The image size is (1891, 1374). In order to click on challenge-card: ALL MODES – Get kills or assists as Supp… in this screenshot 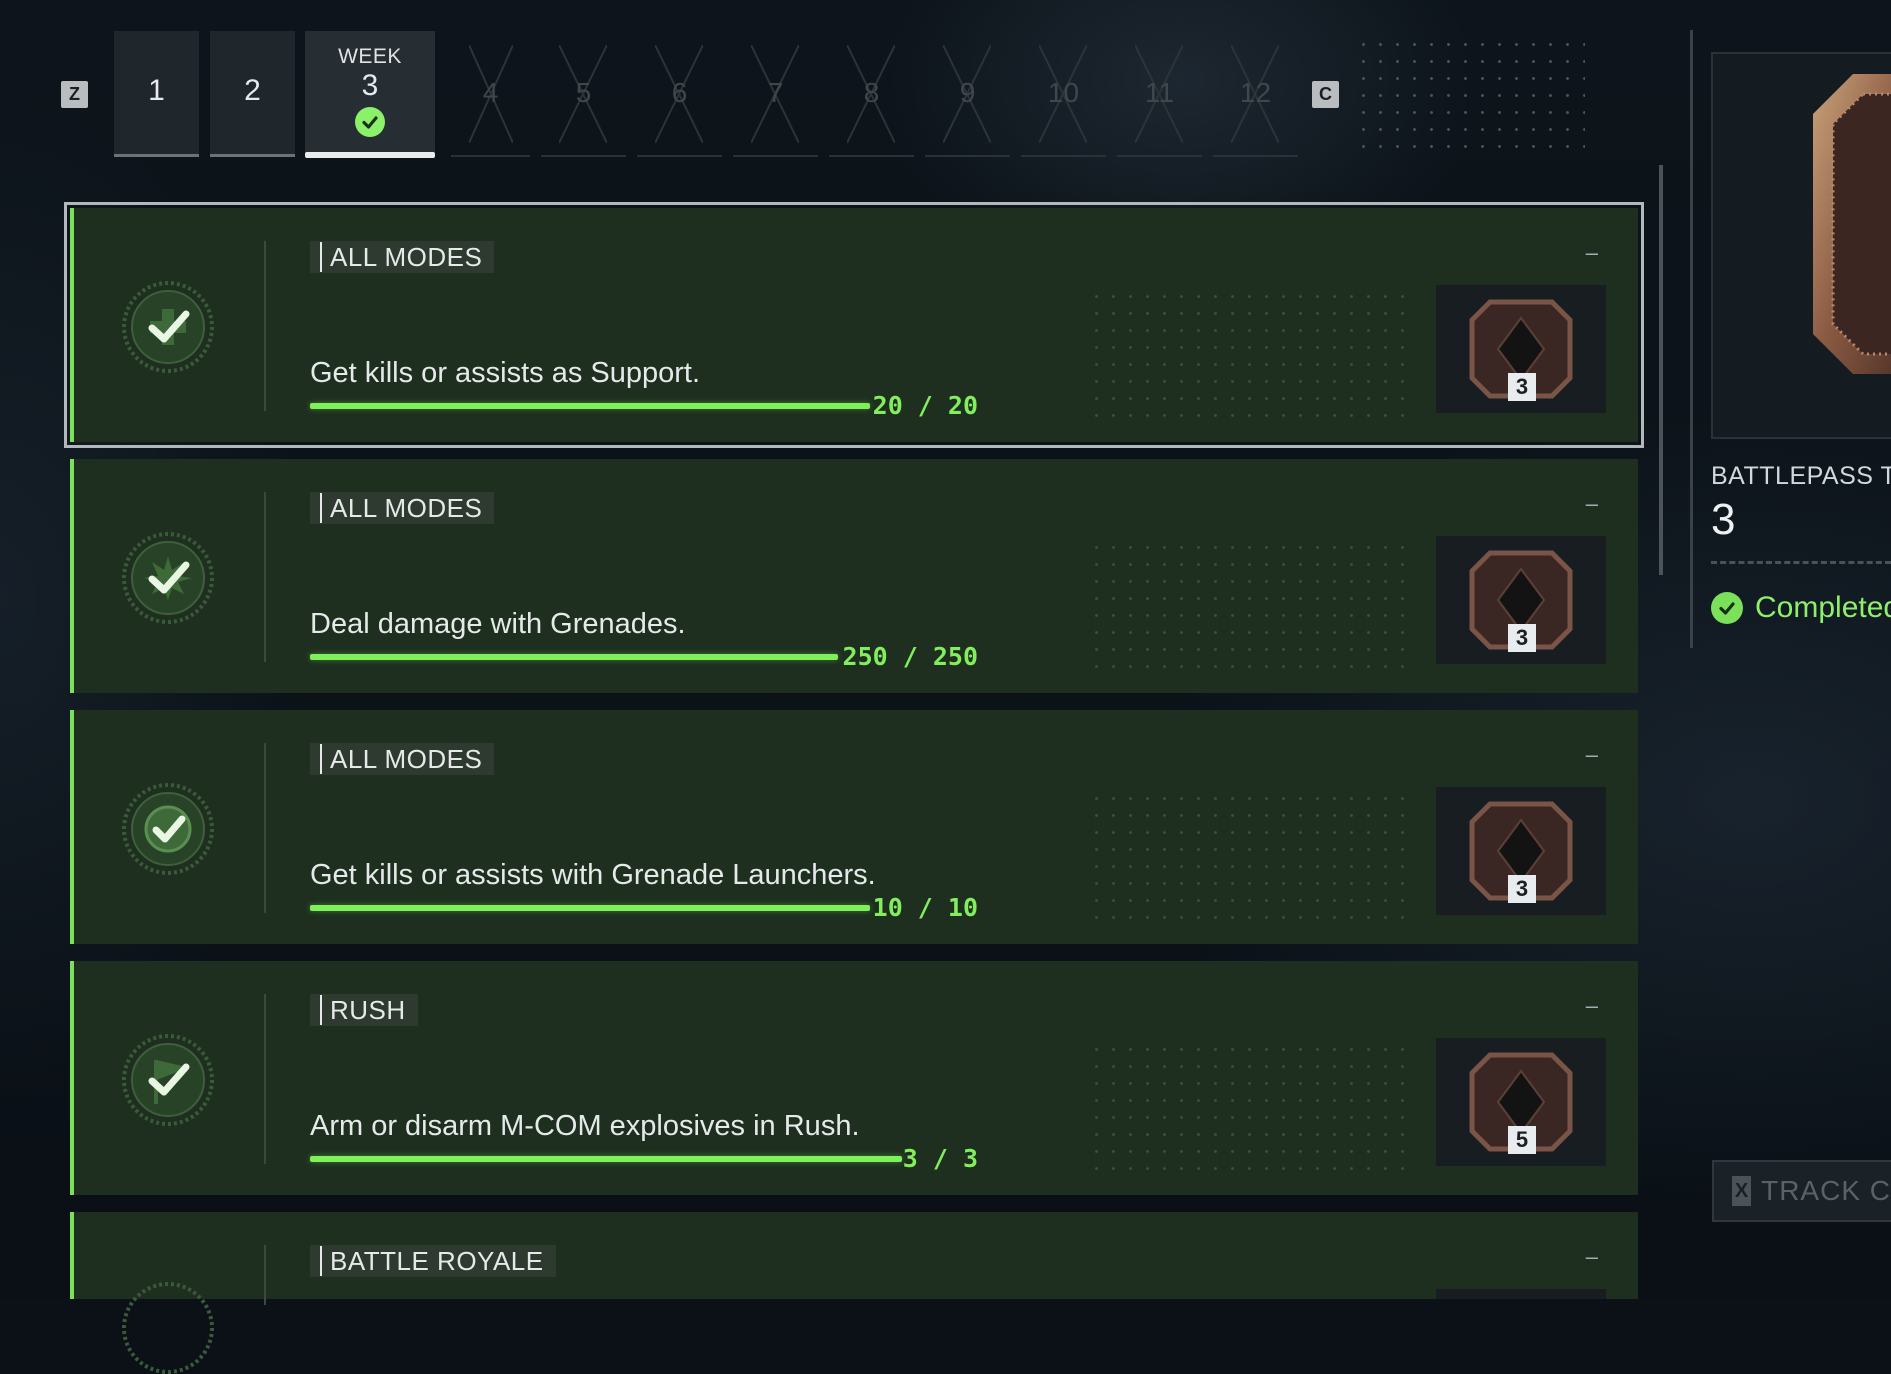, I will do `click(854, 325)`.